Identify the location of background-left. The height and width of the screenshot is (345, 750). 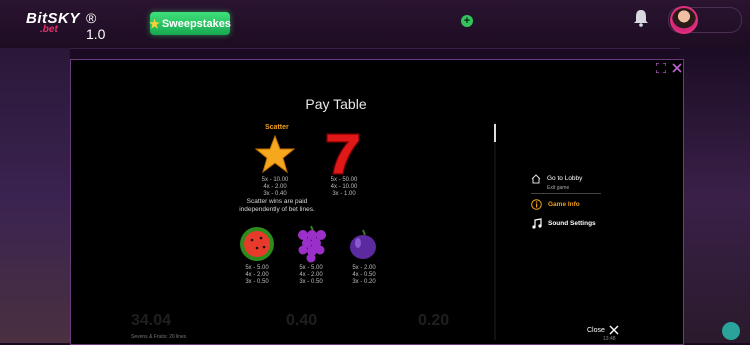
(35, 195).